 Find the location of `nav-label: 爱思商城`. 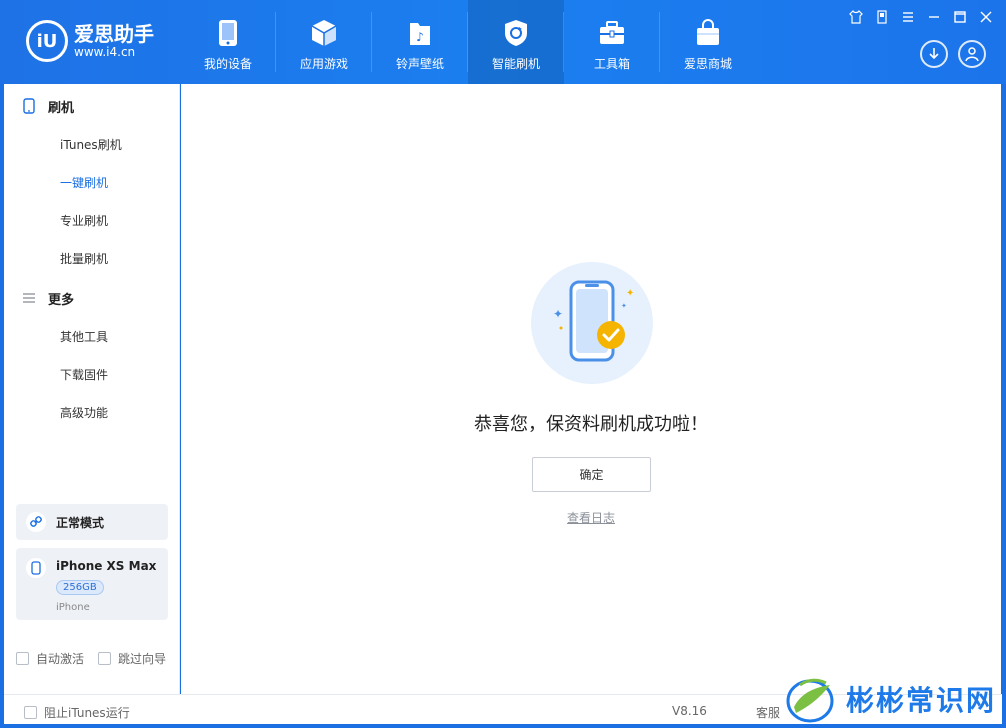

nav-label: 爱思商城 is located at coordinates (707, 64).